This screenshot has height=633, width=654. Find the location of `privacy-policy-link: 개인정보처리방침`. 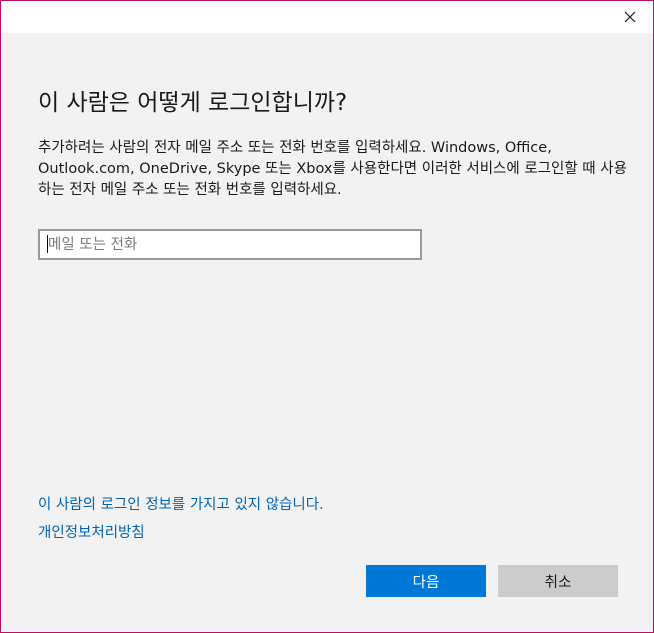

privacy-policy-link: 개인정보처리방침 is located at coordinates (91, 531).